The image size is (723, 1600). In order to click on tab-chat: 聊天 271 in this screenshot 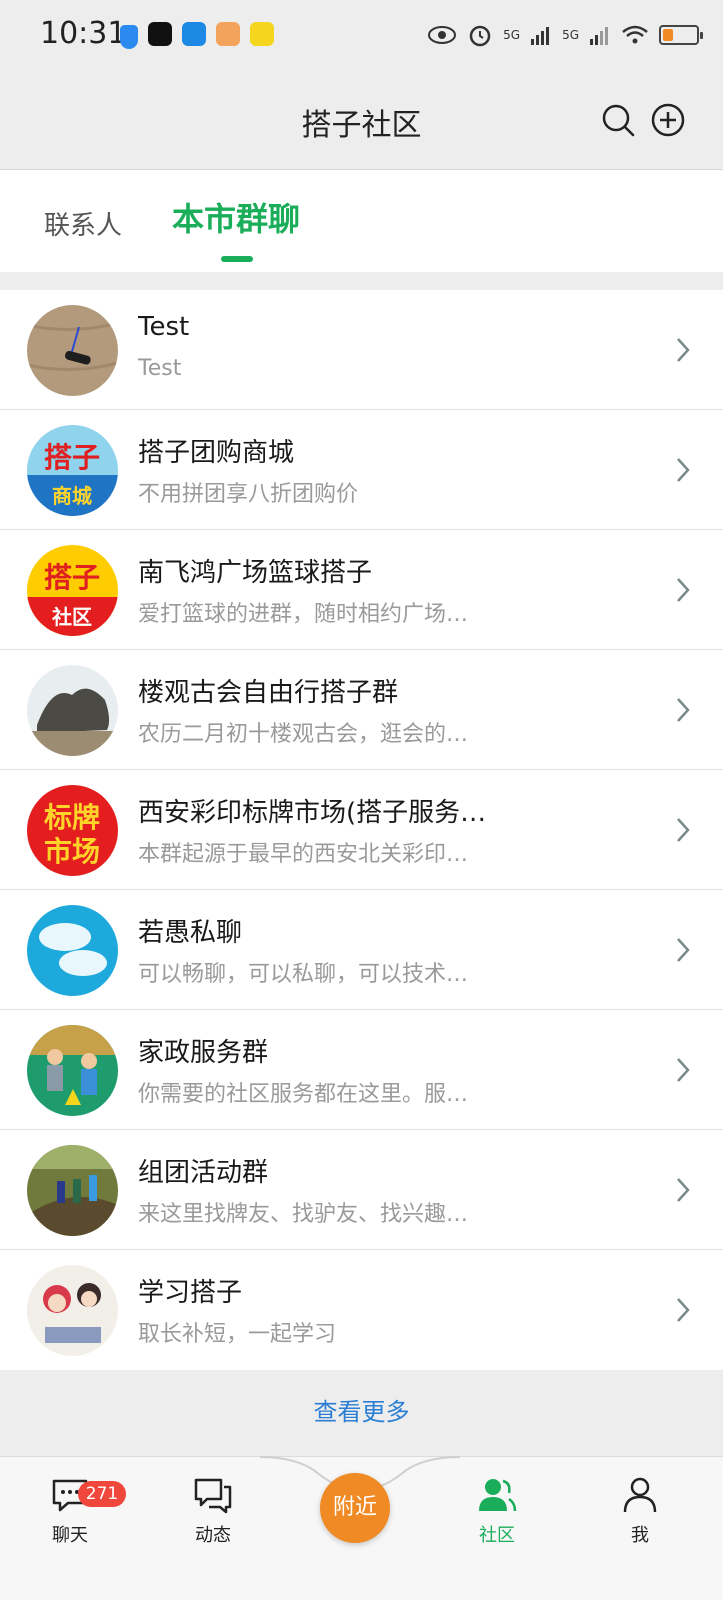, I will do `click(73, 1511)`.